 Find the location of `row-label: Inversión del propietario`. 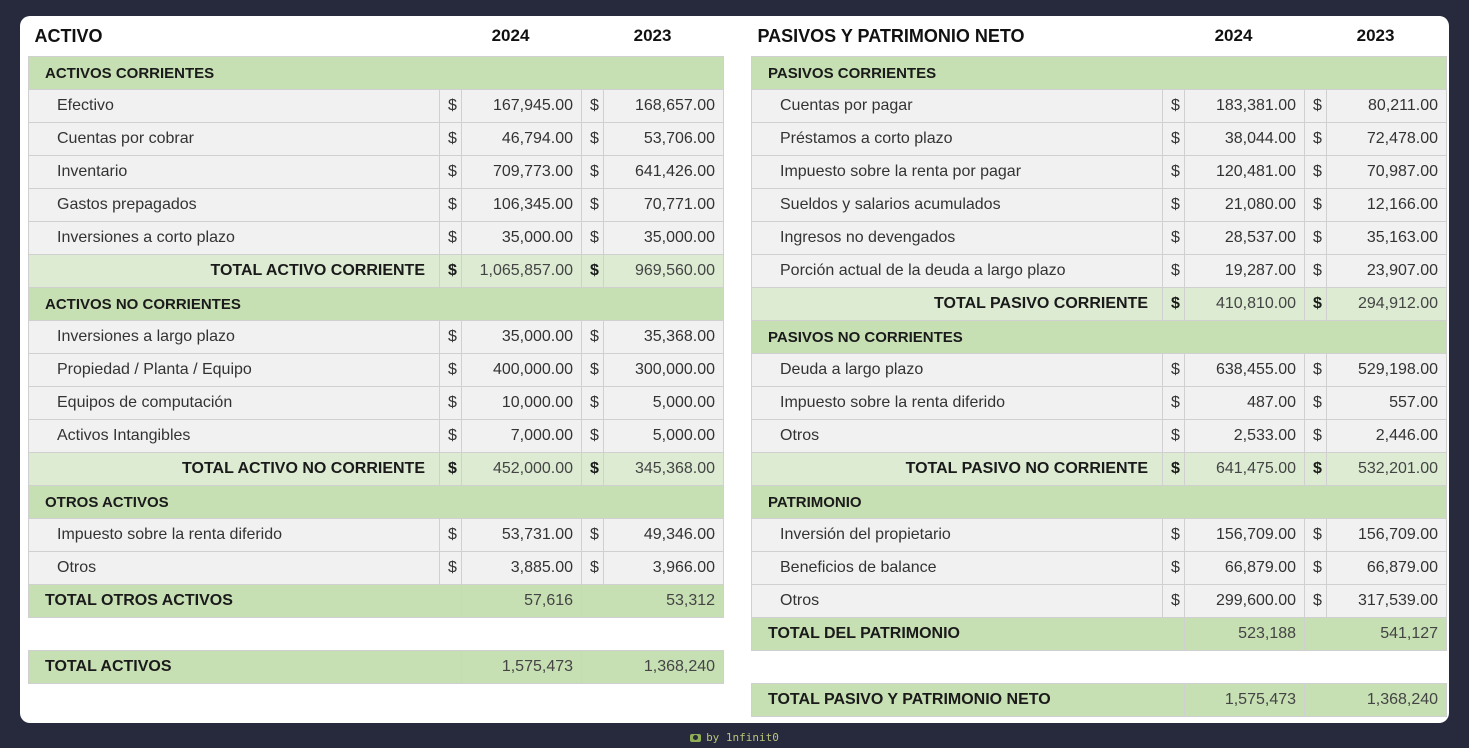

row-label: Inversión del propietario is located at coordinates (957, 535).